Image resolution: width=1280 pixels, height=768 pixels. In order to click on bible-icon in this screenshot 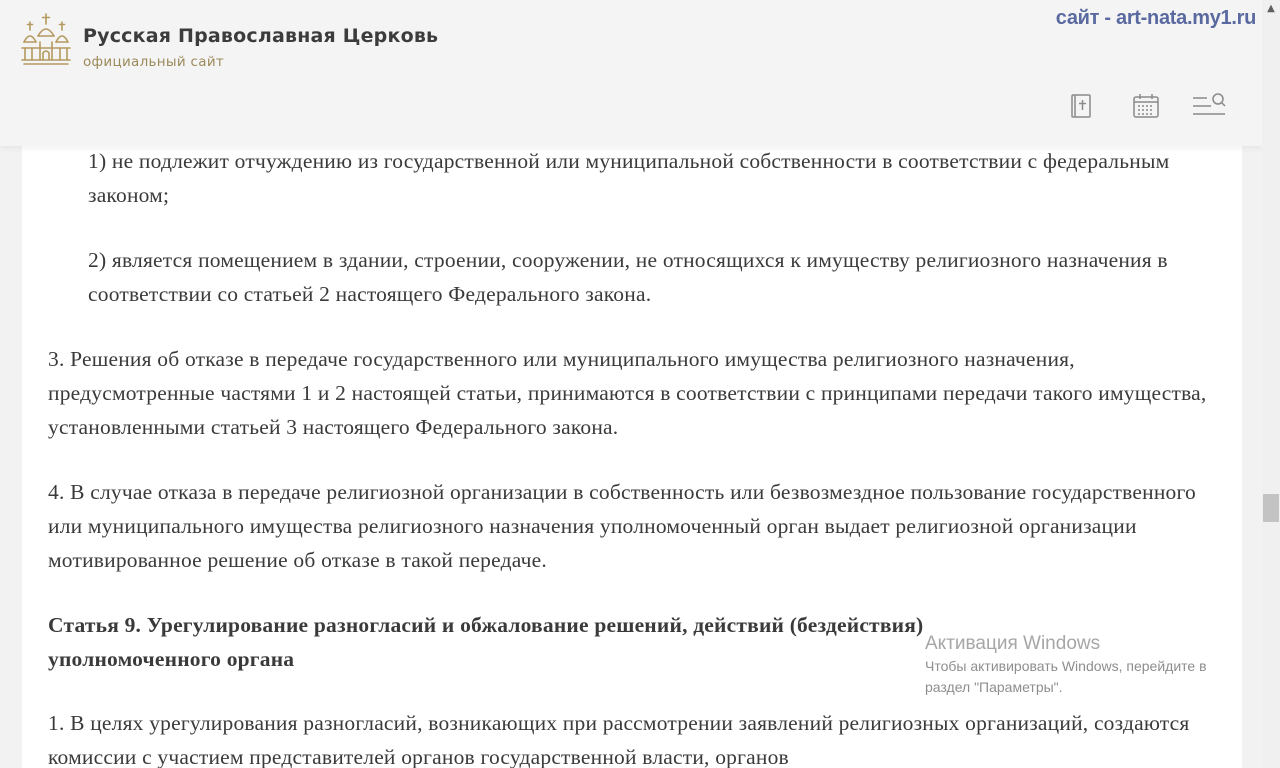, I will do `click(1083, 106)`.